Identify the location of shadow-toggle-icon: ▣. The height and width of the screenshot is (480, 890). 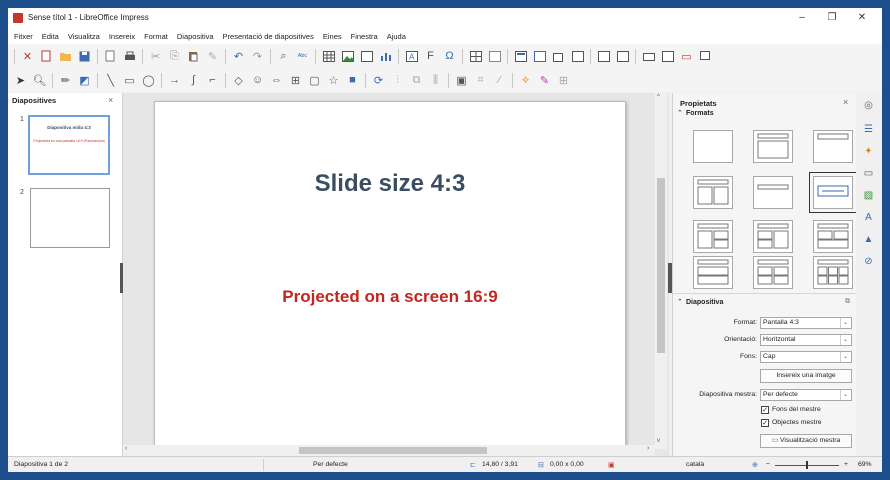
(461, 80).